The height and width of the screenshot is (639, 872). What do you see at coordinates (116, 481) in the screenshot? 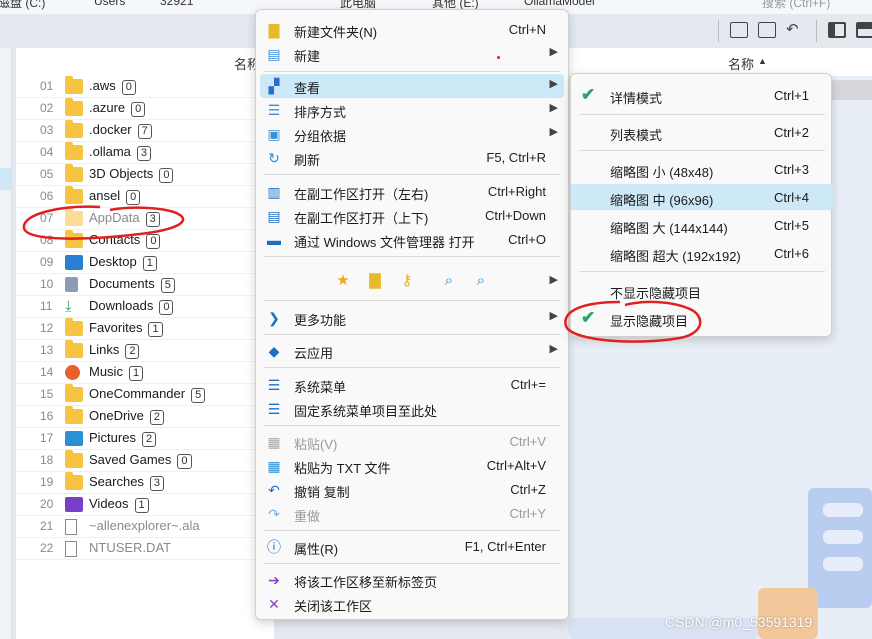
I see `file-name-text: Searches` at bounding box center [116, 481].